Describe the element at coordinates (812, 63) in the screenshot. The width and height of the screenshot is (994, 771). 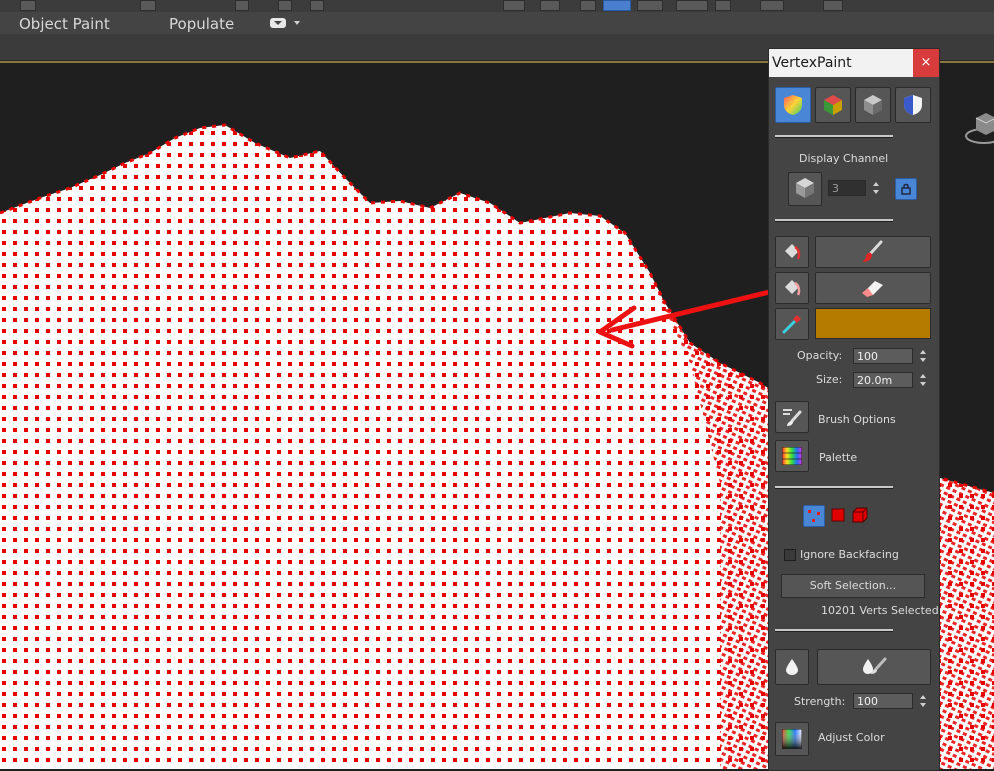
I see `panel-title: VertexPaint` at that location.